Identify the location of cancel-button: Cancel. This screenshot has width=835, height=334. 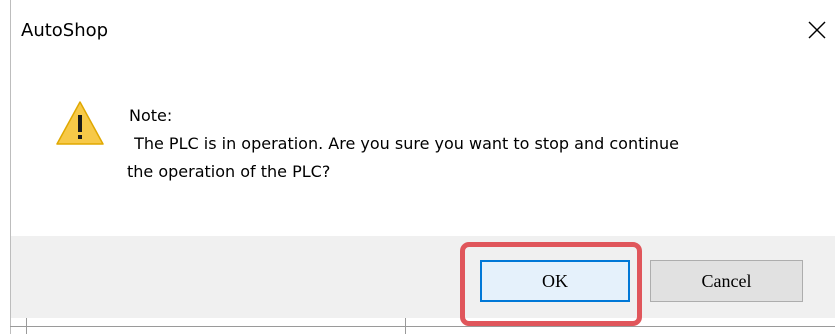
(726, 281).